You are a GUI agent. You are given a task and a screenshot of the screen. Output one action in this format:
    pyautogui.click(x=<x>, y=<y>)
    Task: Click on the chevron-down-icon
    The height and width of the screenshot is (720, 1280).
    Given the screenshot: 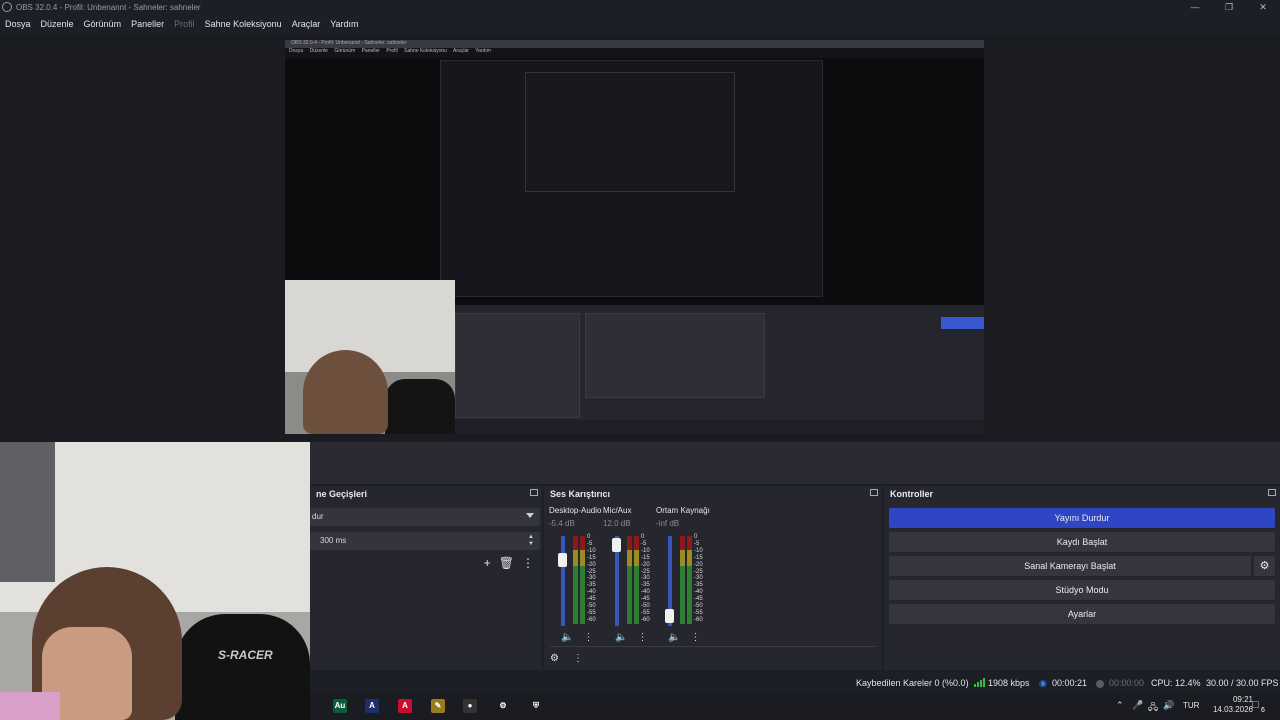 What is the action you would take?
    pyautogui.click(x=530, y=515)
    